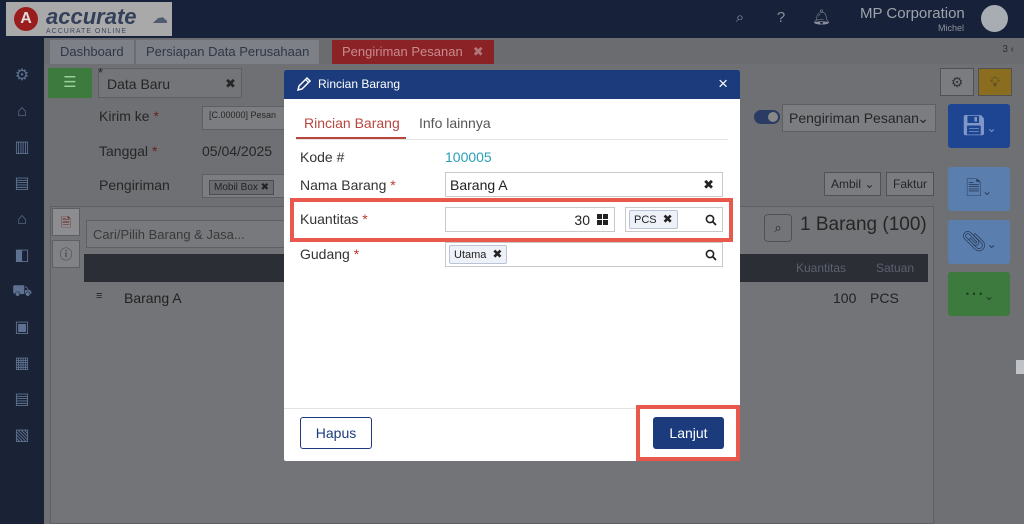 The height and width of the screenshot is (524, 1024). Describe the element at coordinates (974, 242) in the screenshot. I see `paperclip-icon: 📎︎` at that location.